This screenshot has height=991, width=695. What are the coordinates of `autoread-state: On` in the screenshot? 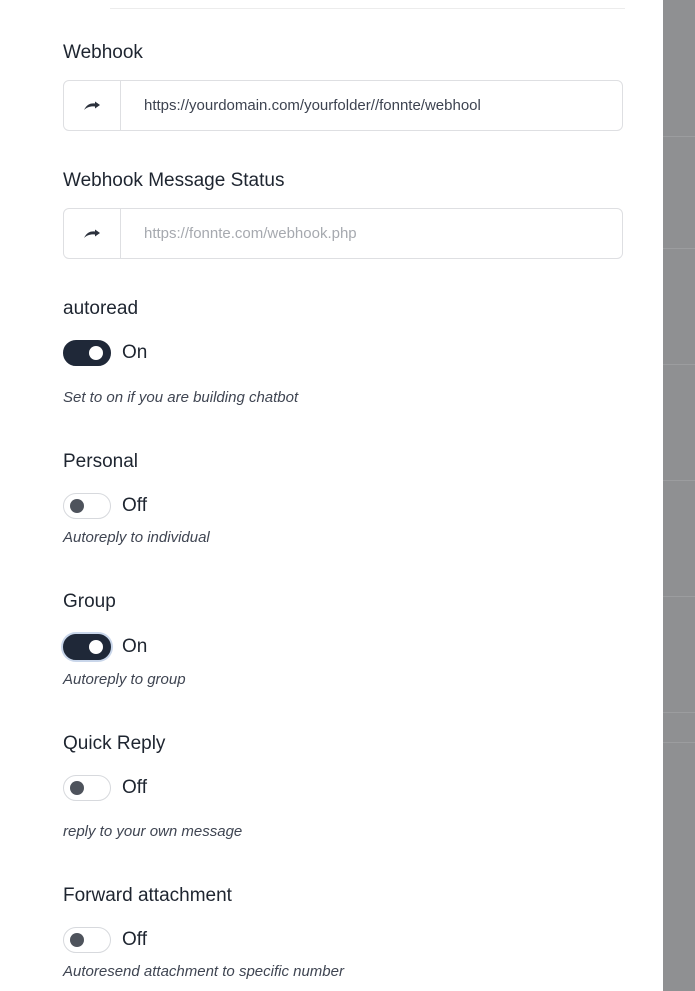 It's located at (135, 352).